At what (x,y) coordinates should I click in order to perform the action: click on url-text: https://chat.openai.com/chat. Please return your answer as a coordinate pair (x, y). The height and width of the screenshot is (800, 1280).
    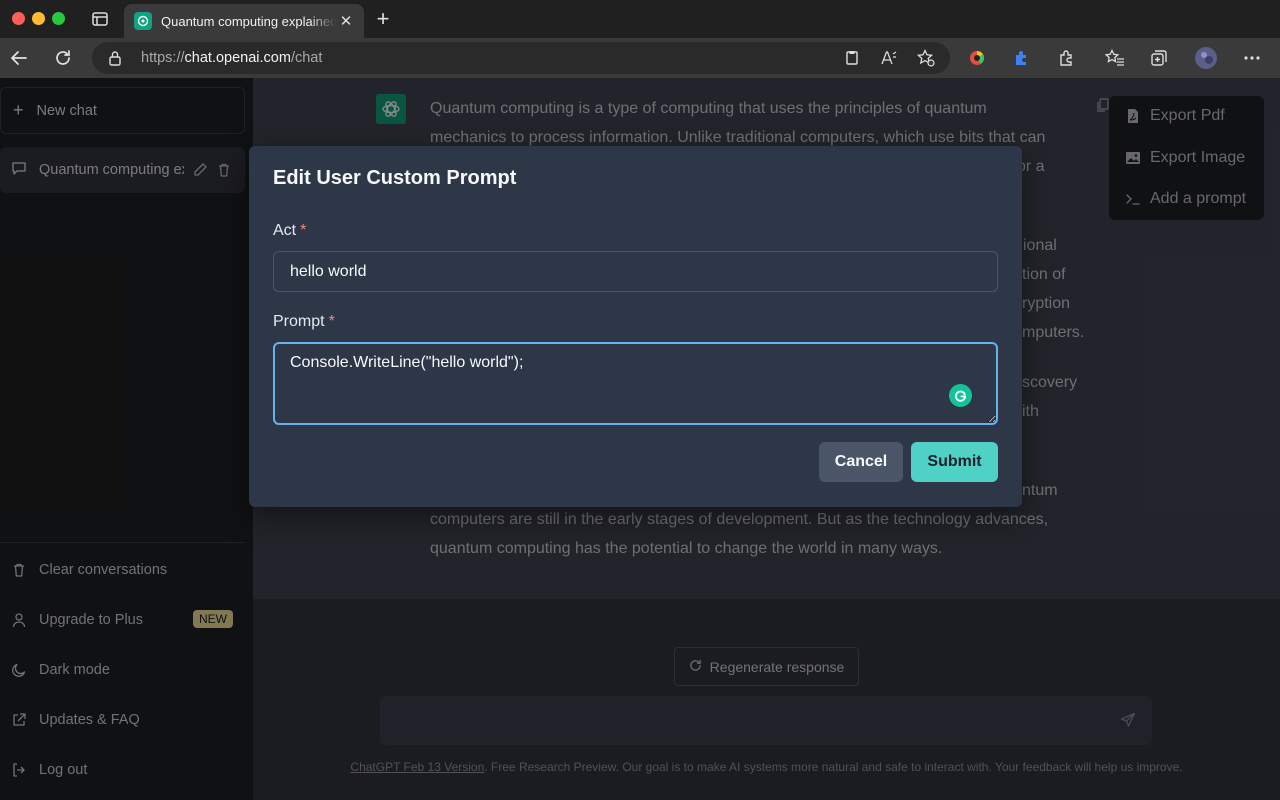
    Looking at the image, I should click on (232, 58).